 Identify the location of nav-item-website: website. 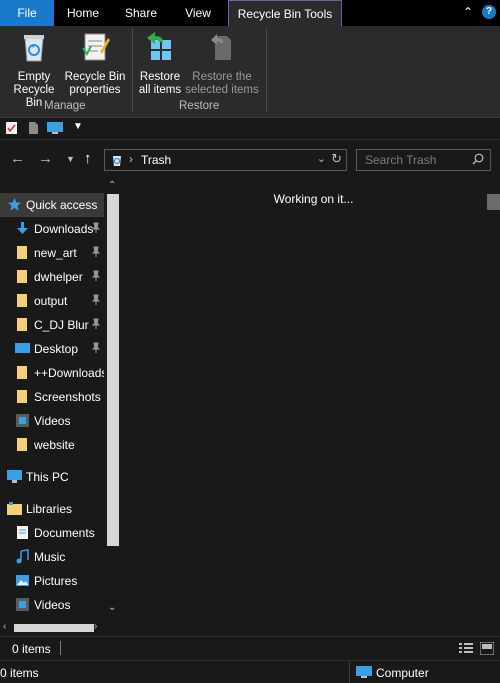
(52, 445).